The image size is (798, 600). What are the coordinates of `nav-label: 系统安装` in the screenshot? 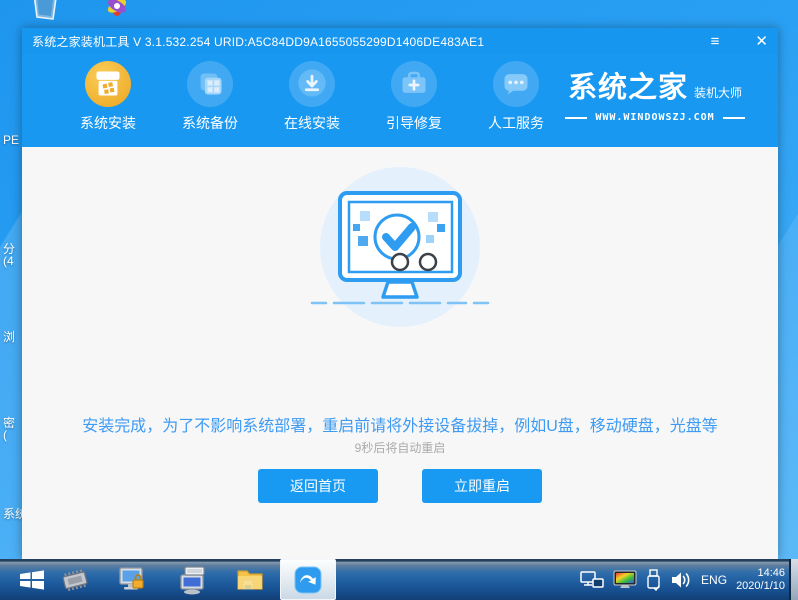 It's located at (108, 123).